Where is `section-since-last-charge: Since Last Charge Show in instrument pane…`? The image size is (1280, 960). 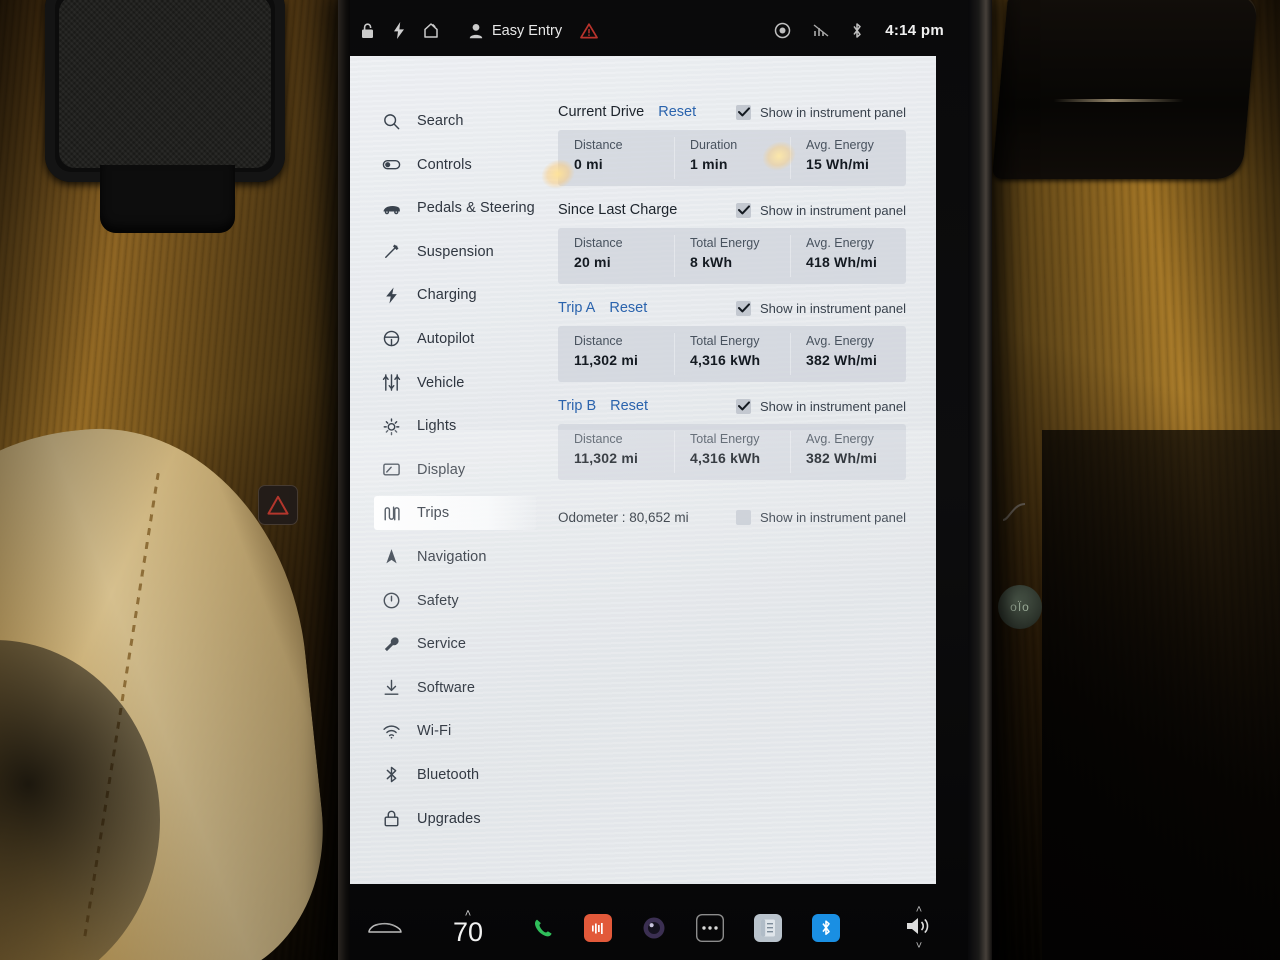 section-since-last-charge: Since Last Charge Show in instrument pane… is located at coordinates (732, 241).